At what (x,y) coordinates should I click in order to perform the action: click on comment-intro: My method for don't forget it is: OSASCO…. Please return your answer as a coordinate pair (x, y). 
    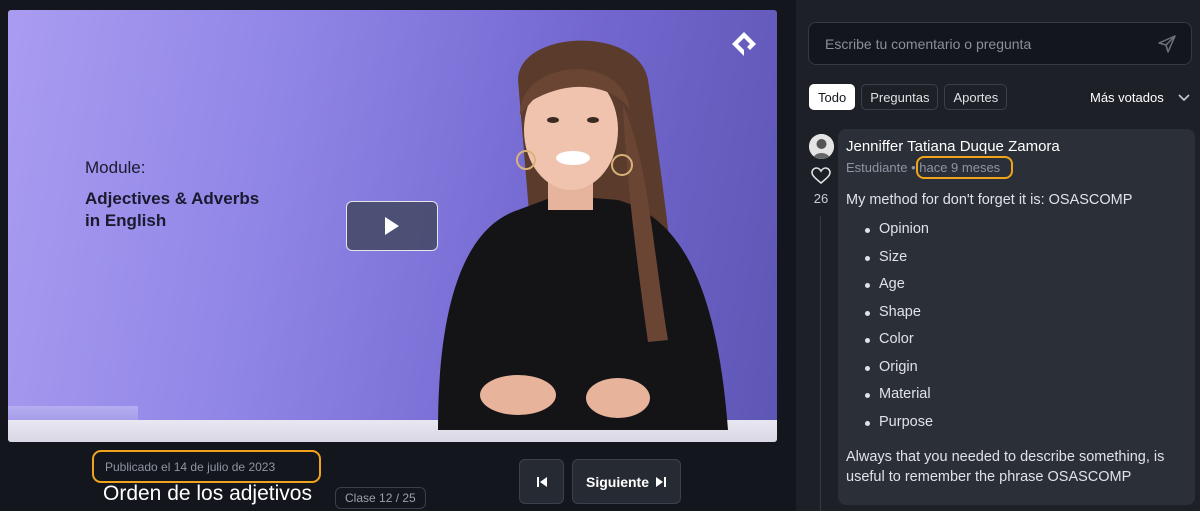
    Looking at the image, I should click on (989, 200).